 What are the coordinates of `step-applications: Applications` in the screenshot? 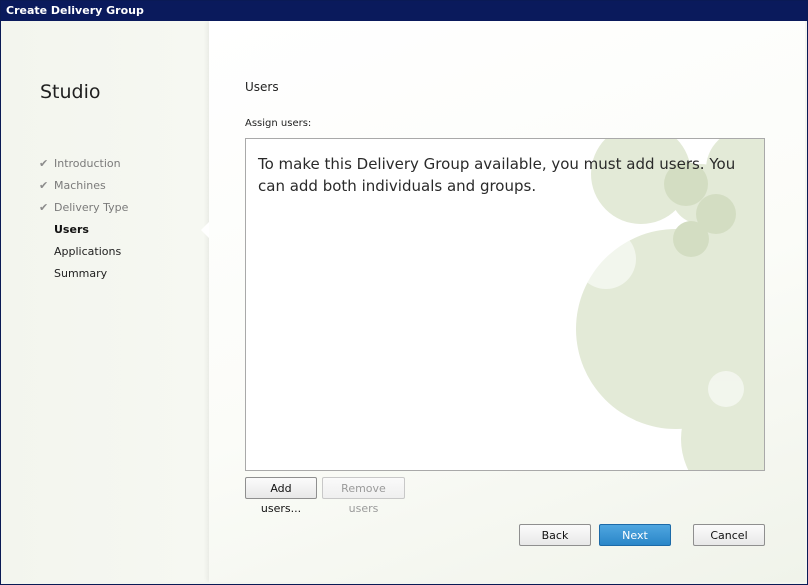 It's located at (83, 255).